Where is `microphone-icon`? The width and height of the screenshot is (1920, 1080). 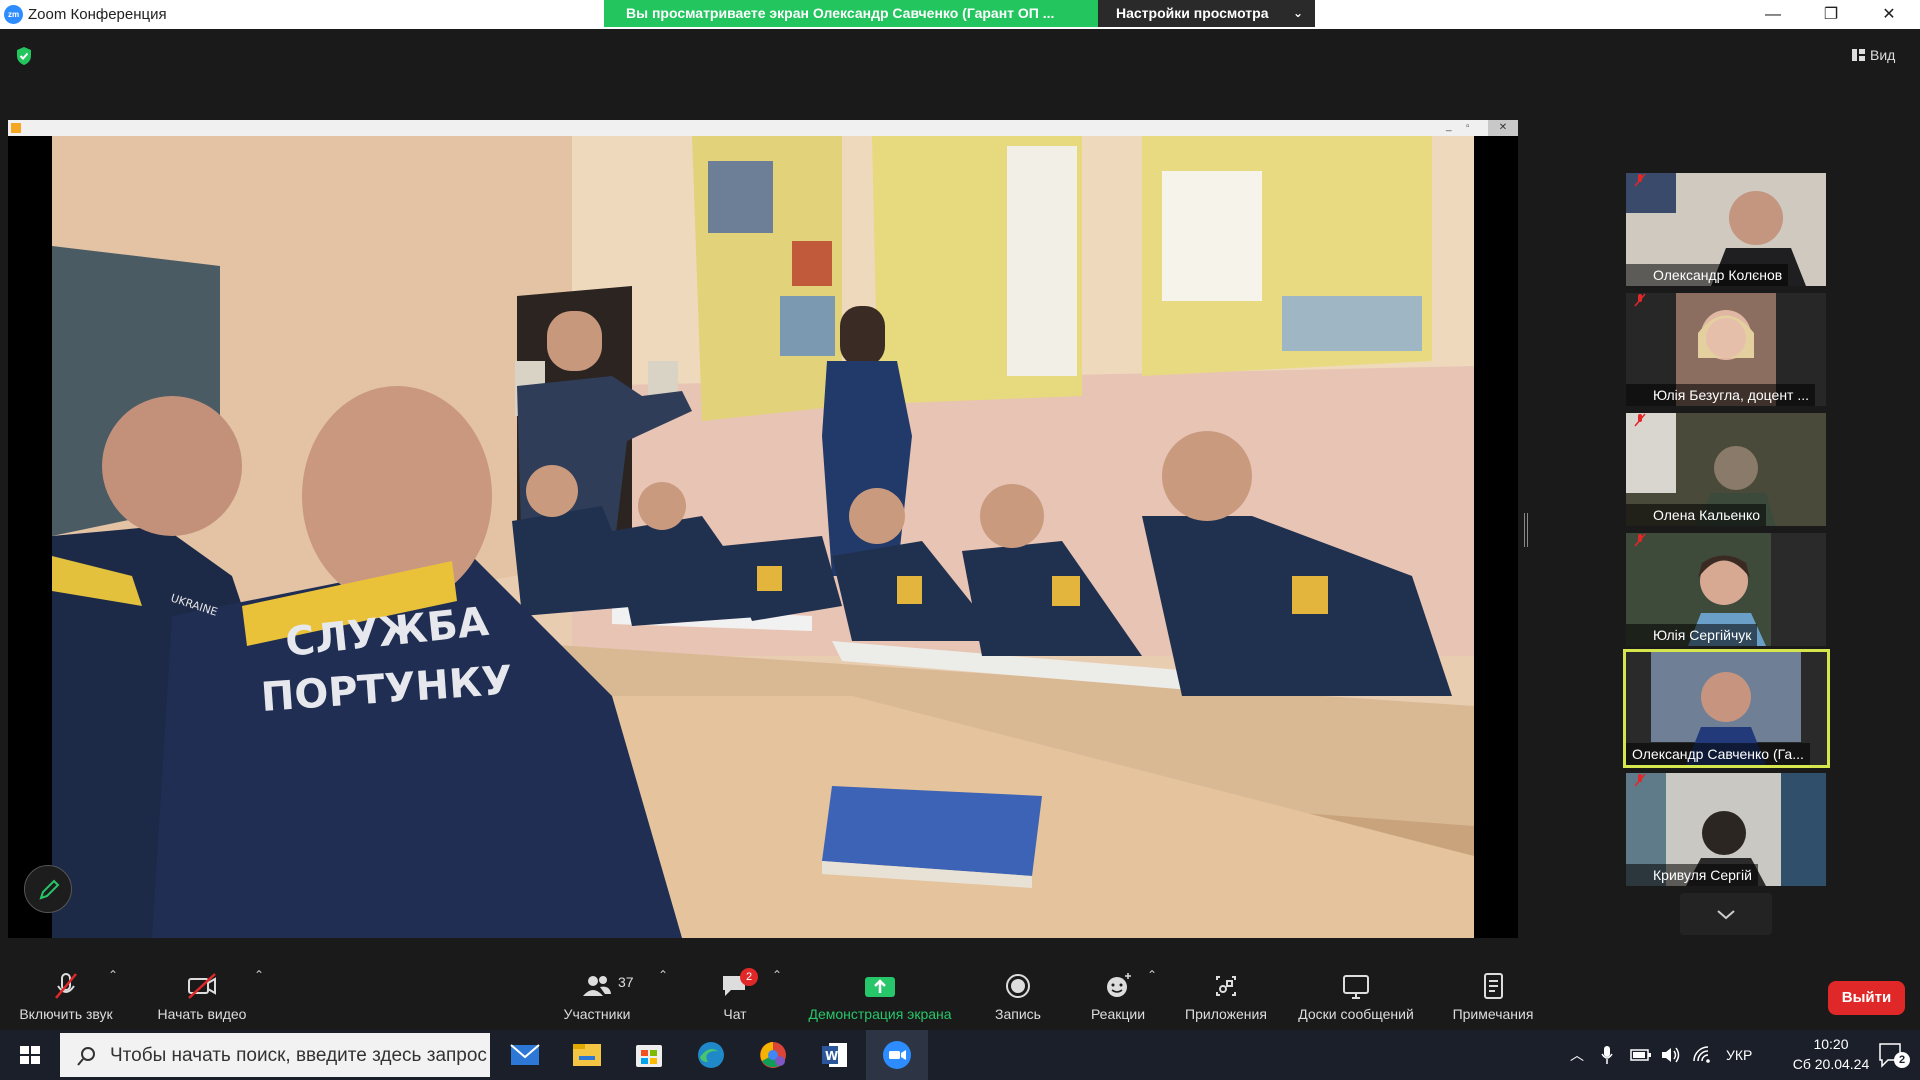 microphone-icon is located at coordinates (1607, 1055).